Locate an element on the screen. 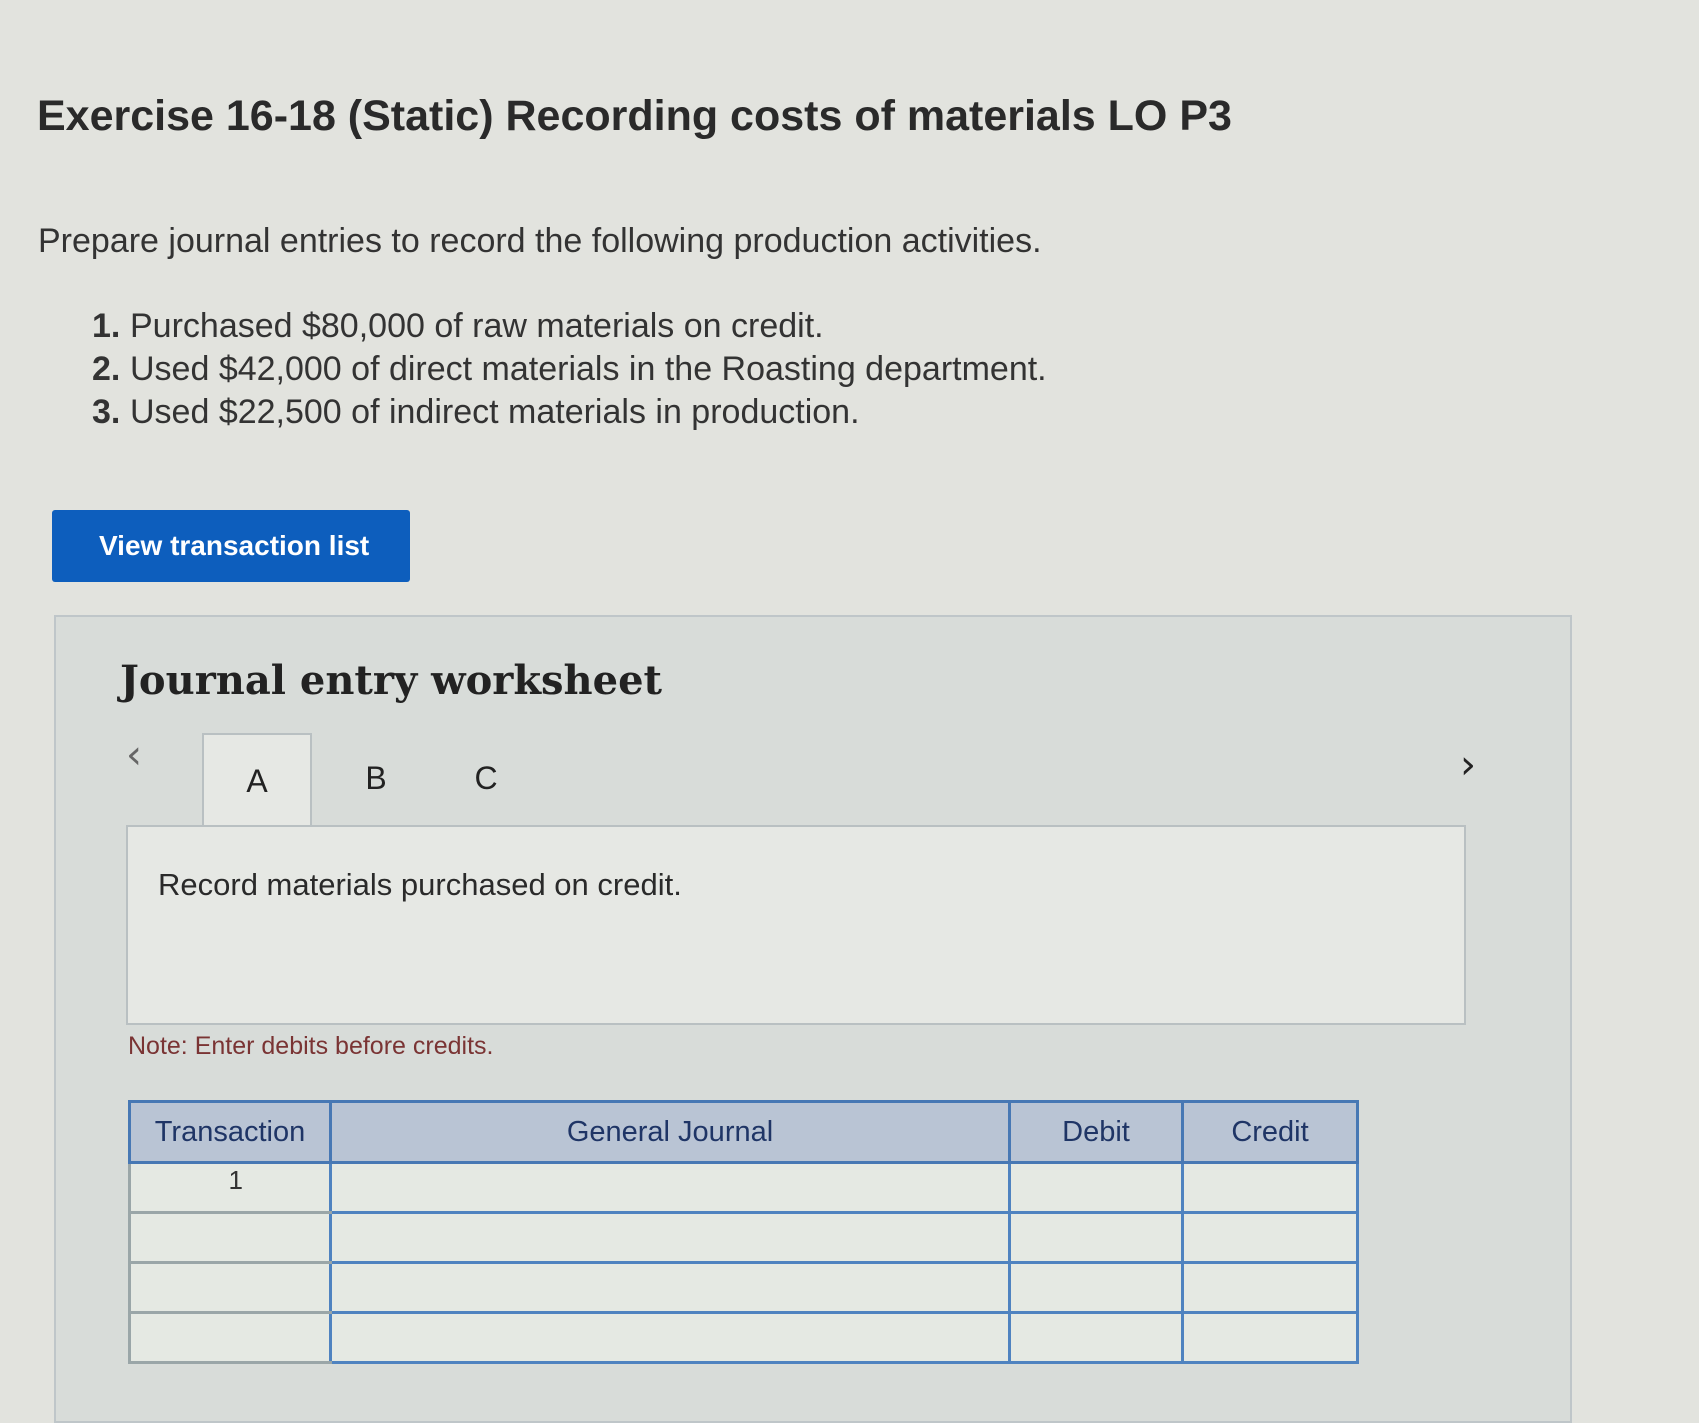 Image resolution: width=1699 pixels, height=1423 pixels. column-header-debit: Debit is located at coordinates (1096, 1132).